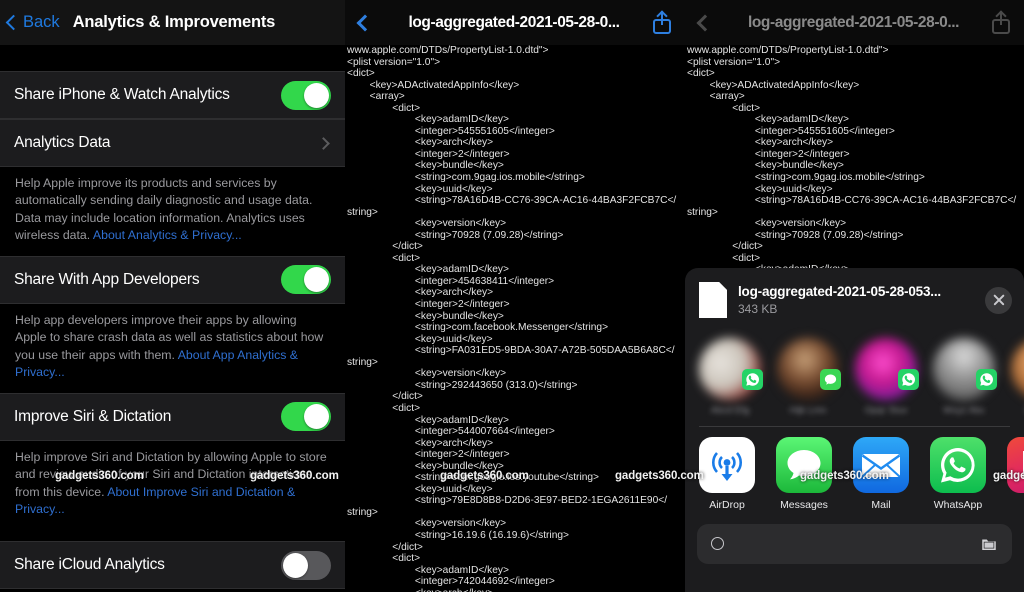 The image size is (1024, 592). I want to click on share-app-airdrop: AirDrop, so click(727, 473).